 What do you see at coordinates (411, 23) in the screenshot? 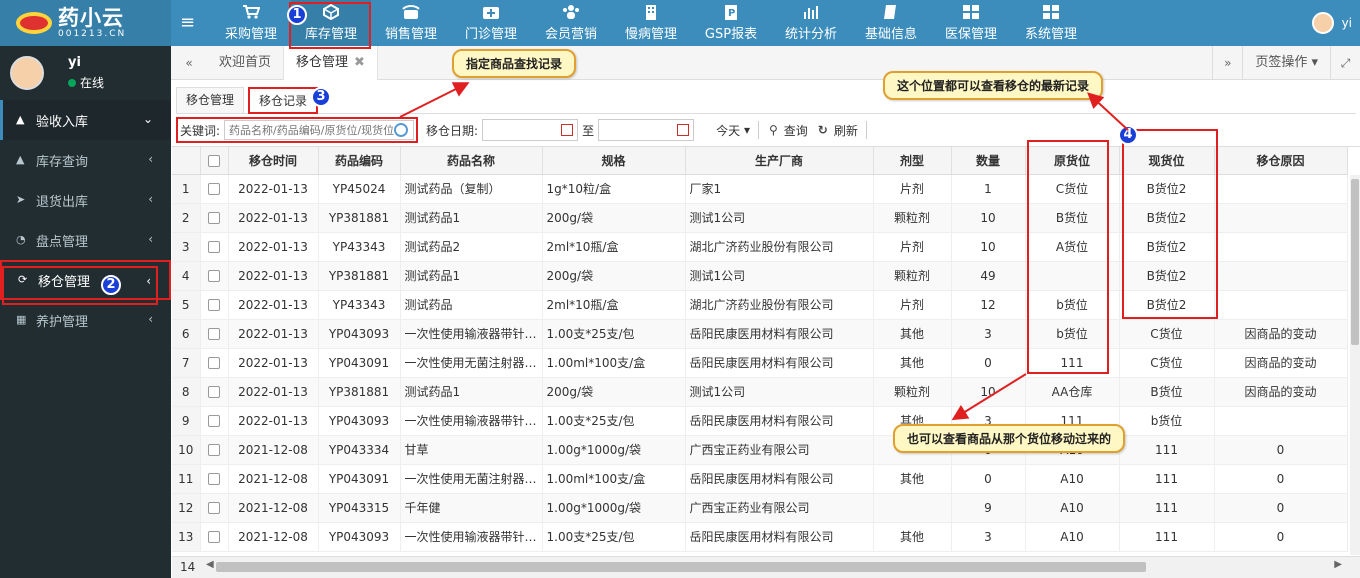
I see `top-nav-item-2: 销售管理` at bounding box center [411, 23].